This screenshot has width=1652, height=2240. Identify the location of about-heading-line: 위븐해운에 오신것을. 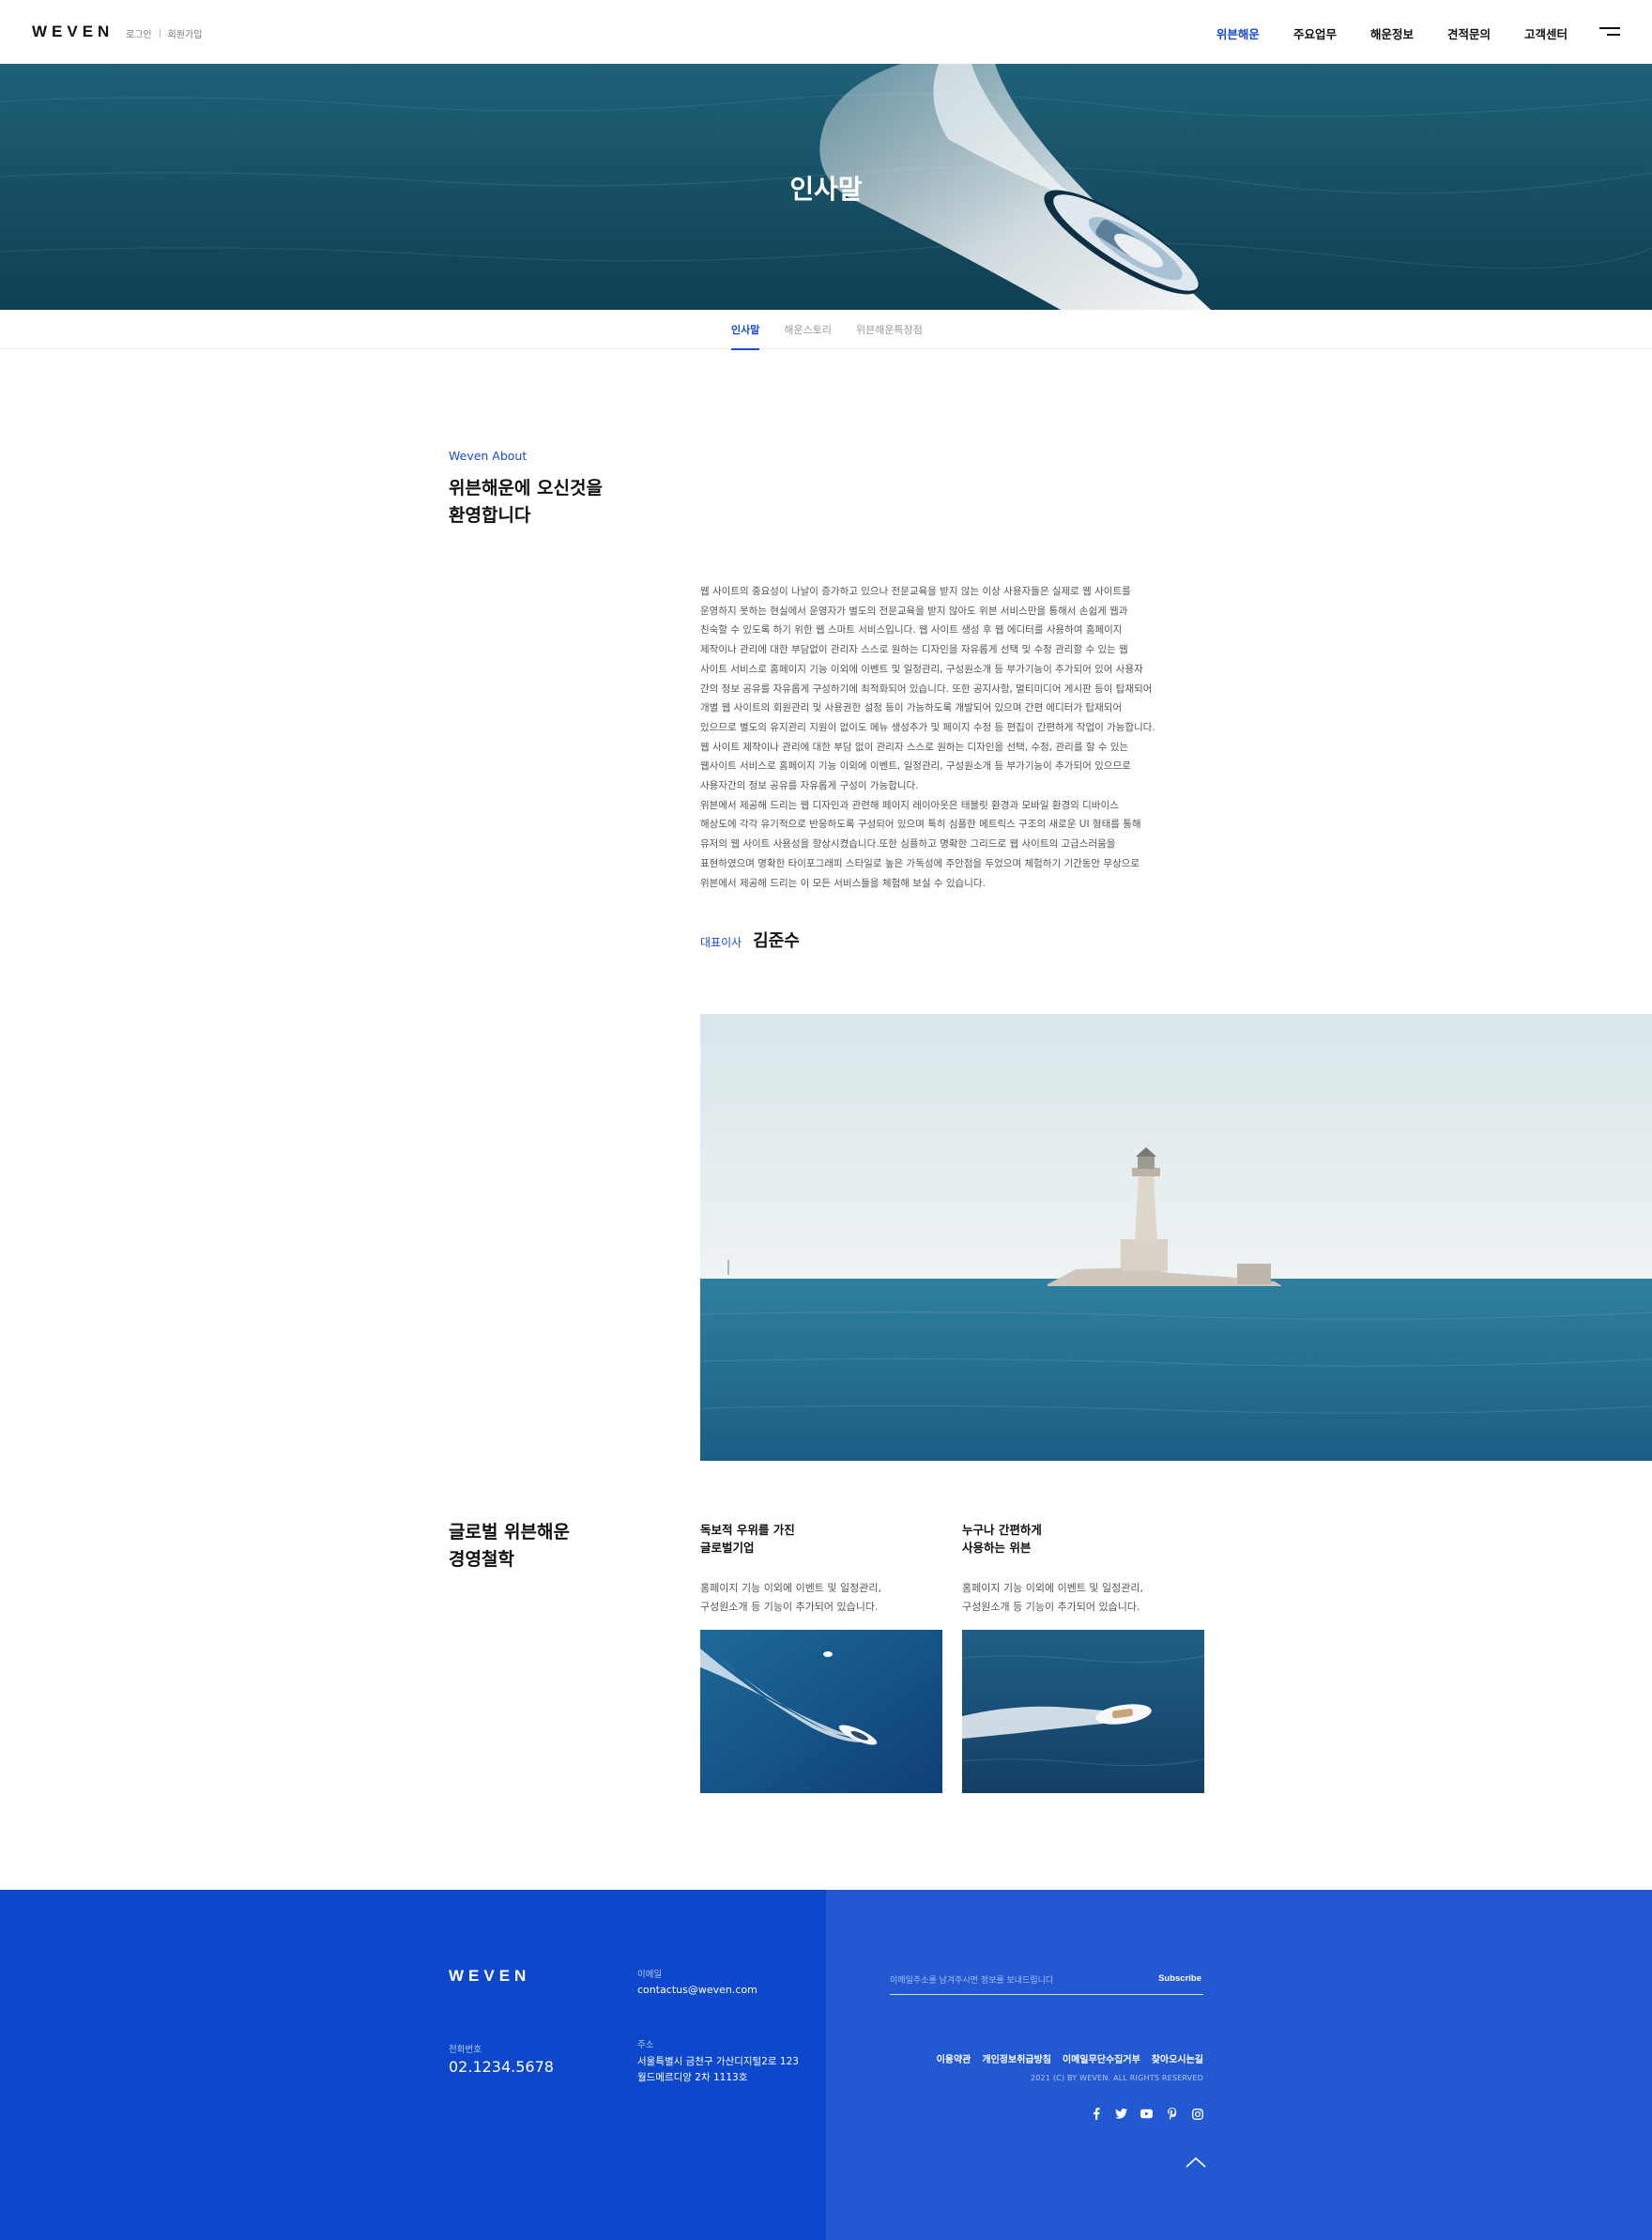
(526, 489).